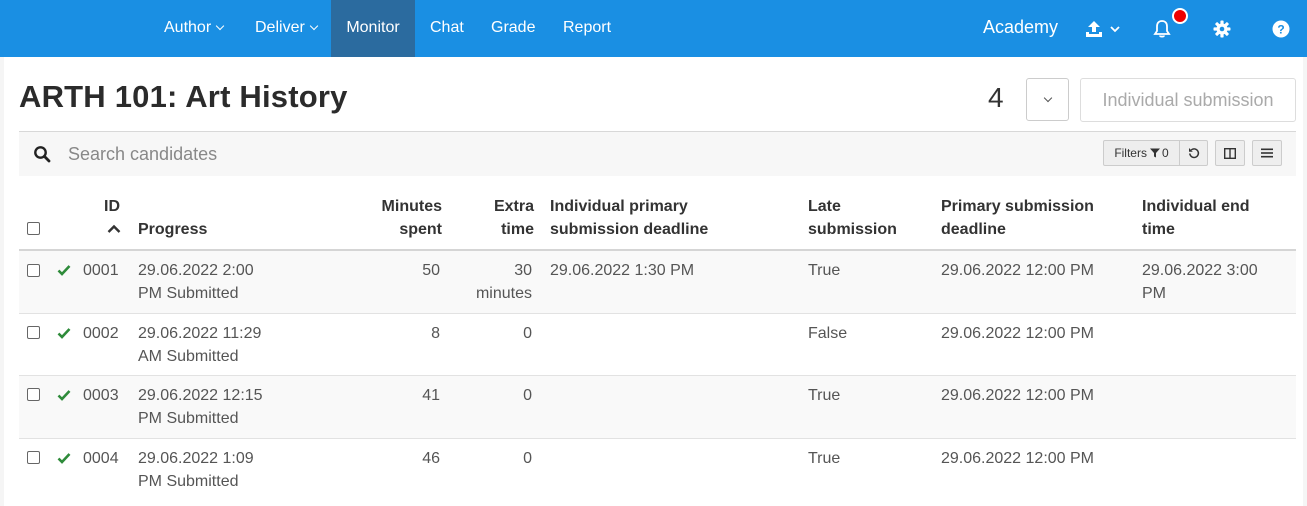  Describe the element at coordinates (1180, 16) in the screenshot. I see `notification-badge` at that location.